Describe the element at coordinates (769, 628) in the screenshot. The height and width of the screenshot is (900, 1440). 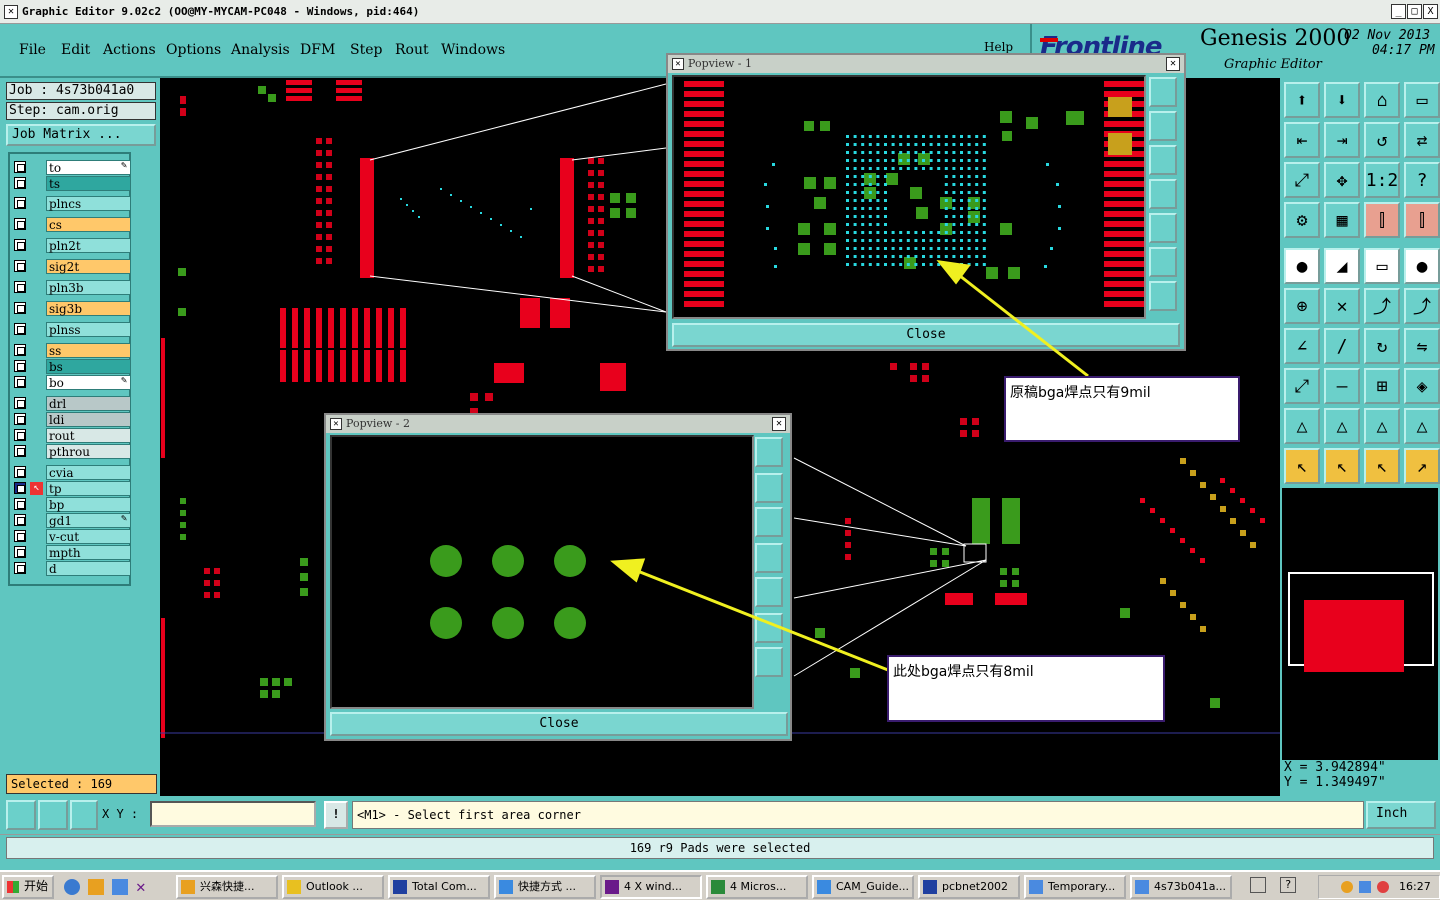
I see `pv2-zoom-in-icon` at that location.